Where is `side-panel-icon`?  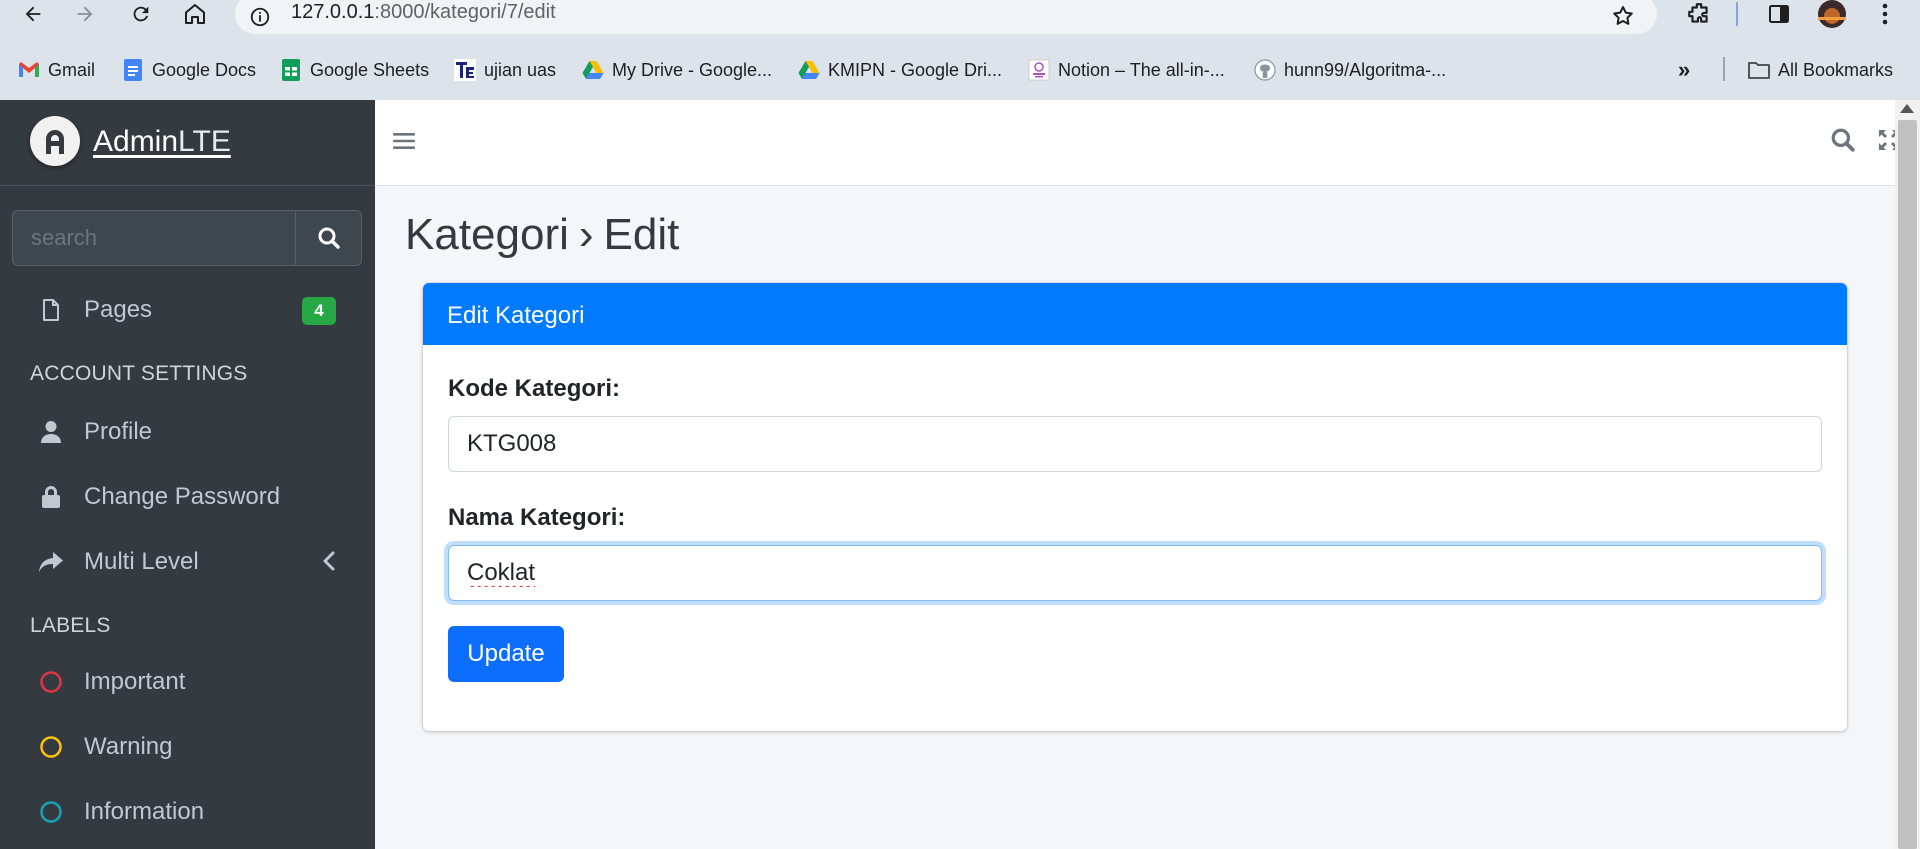
side-panel-icon is located at coordinates (1779, 14).